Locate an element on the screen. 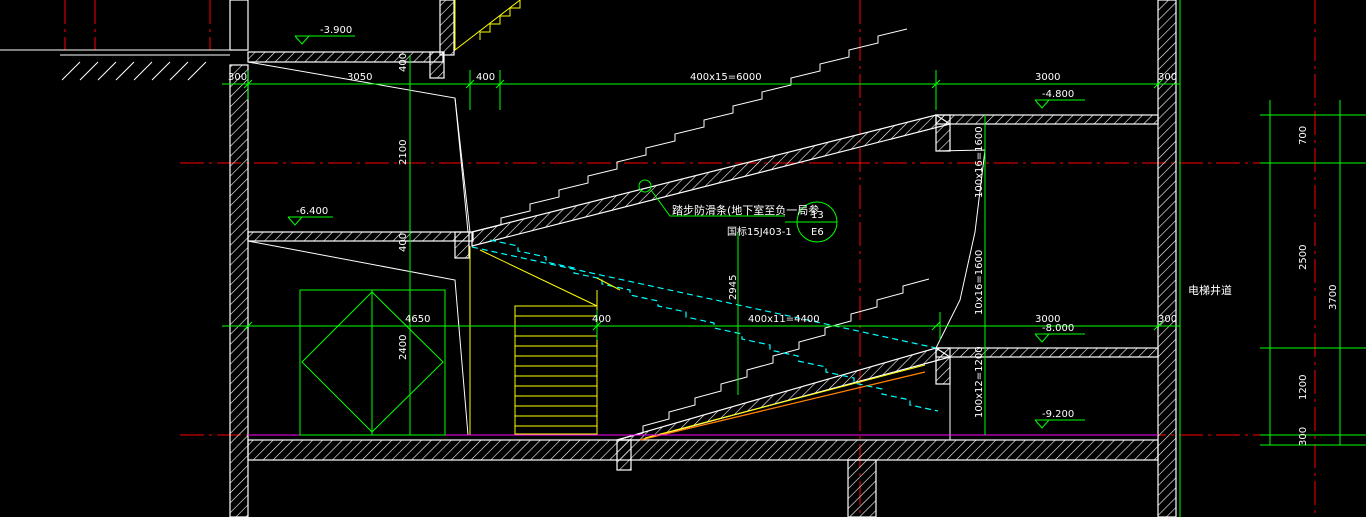 This screenshot has width=1366, height=517. equipment-box is located at coordinates (372, 362).